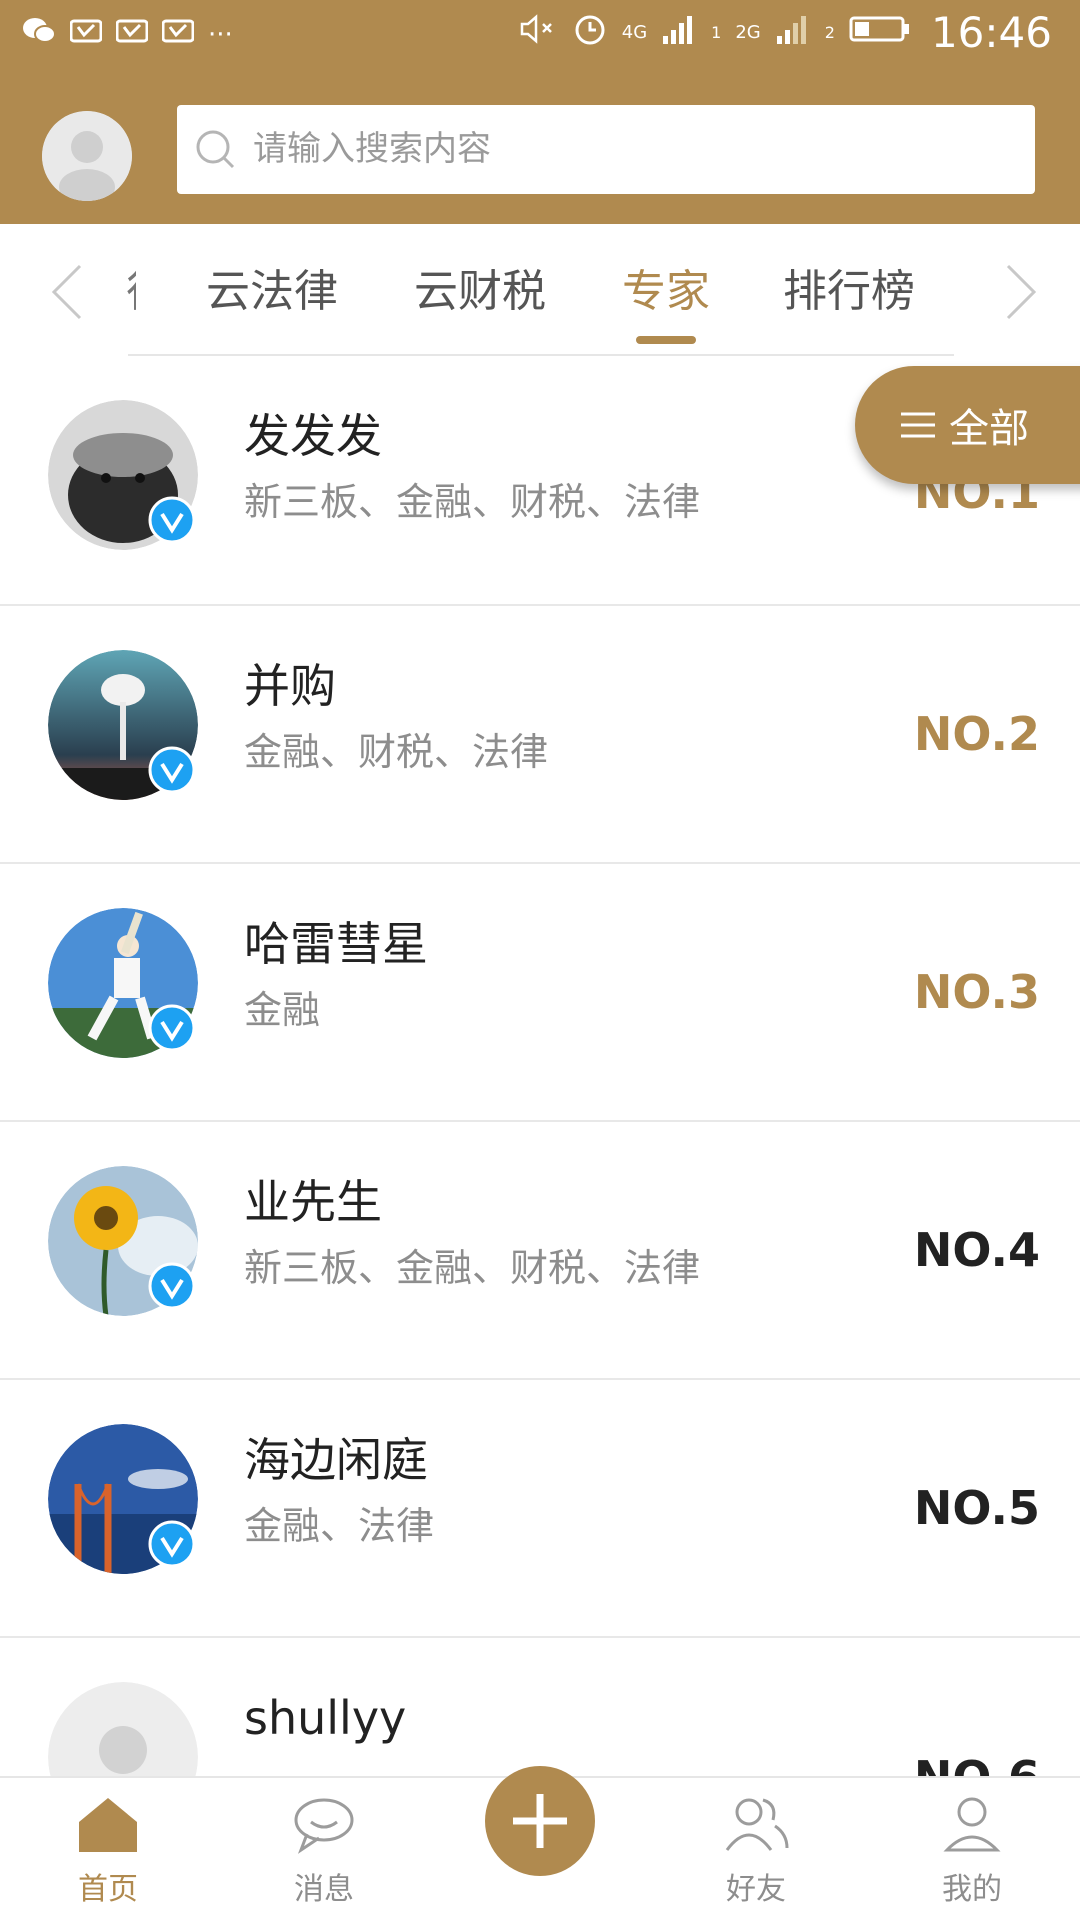 The height and width of the screenshot is (1922, 1080). What do you see at coordinates (325, 1718) in the screenshot?
I see `expert-name: shullyy` at bounding box center [325, 1718].